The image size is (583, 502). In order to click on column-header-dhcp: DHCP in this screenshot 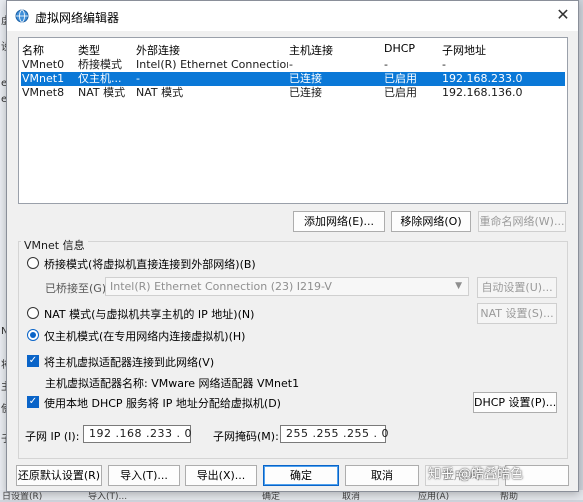, I will do `click(399, 49)`.